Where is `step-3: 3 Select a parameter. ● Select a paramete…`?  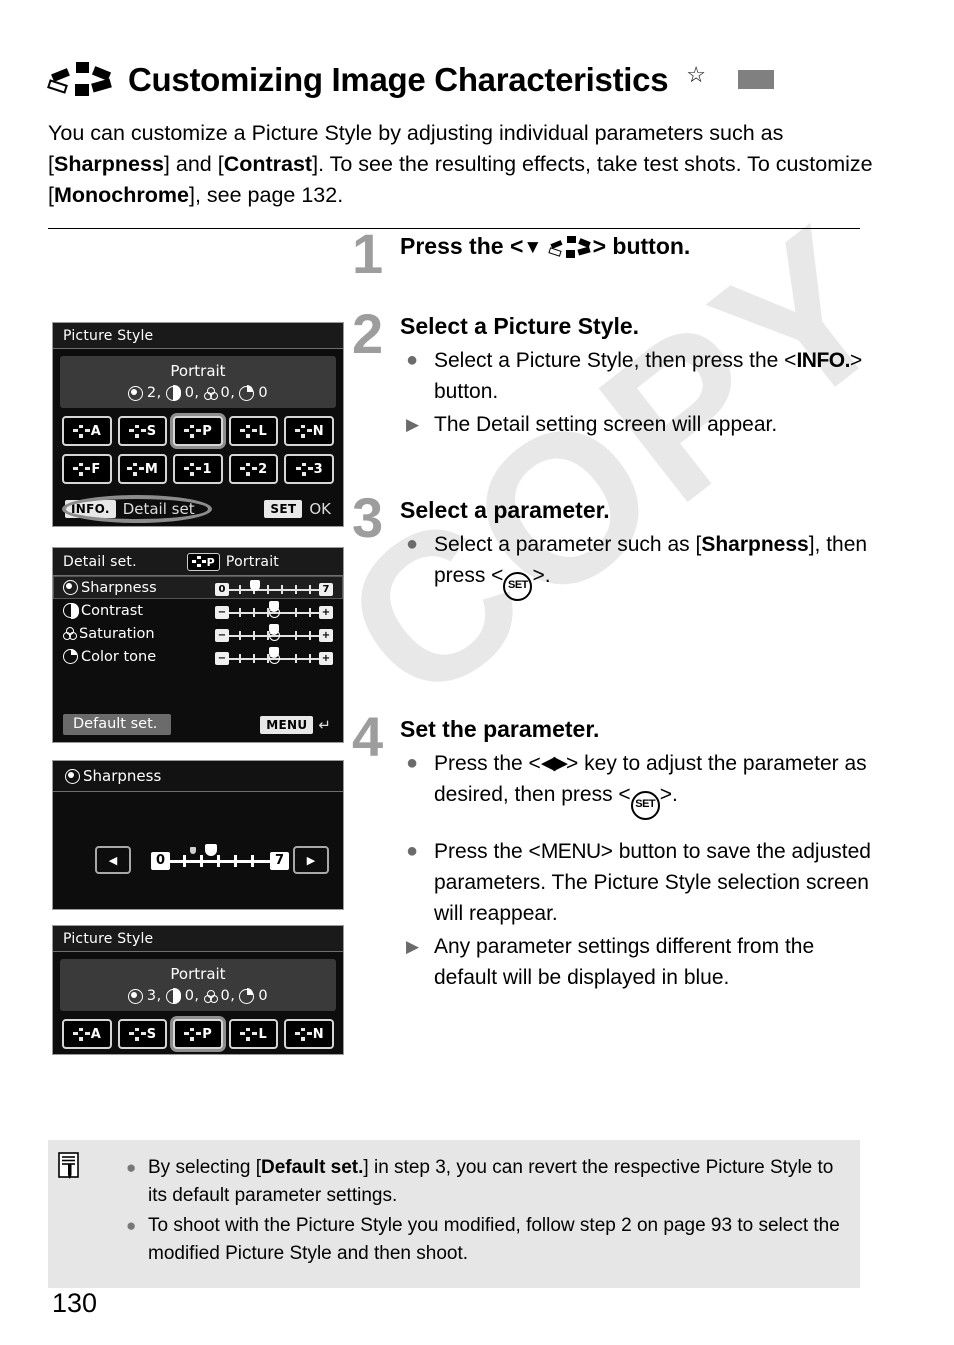
step-3: 3 Select a parameter. ● Select a paramete… is located at coordinates (614, 600).